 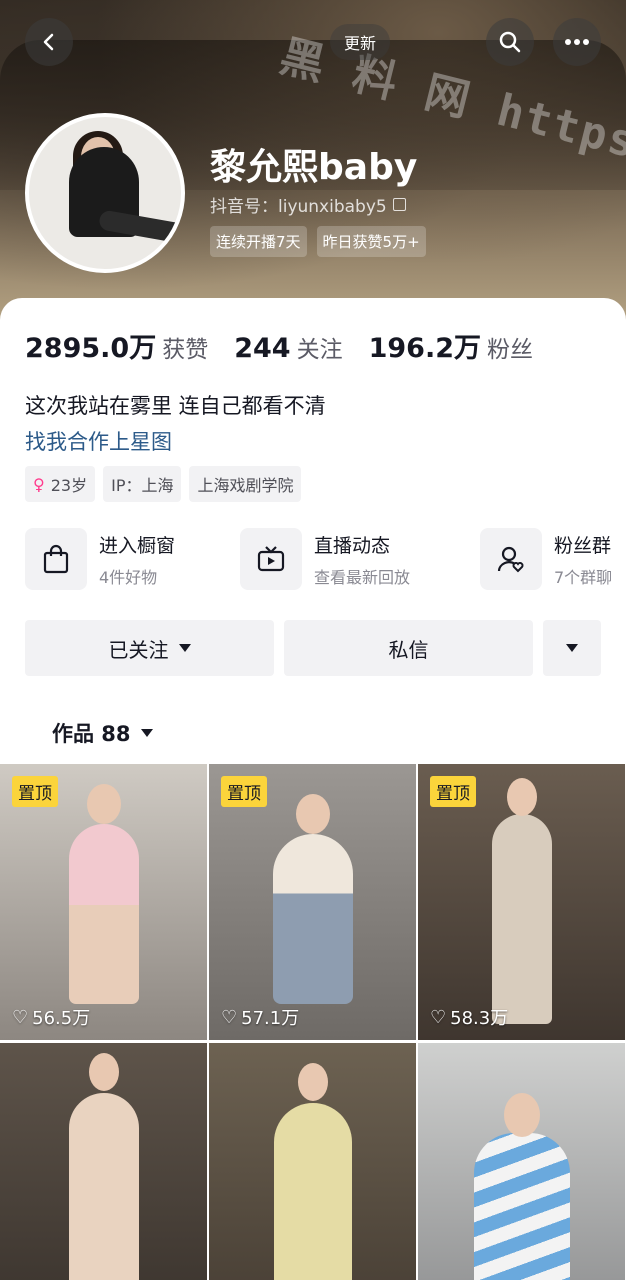 What do you see at coordinates (103, 902) in the screenshot?
I see `video-tile: 置顶 ♡ 56.5万` at bounding box center [103, 902].